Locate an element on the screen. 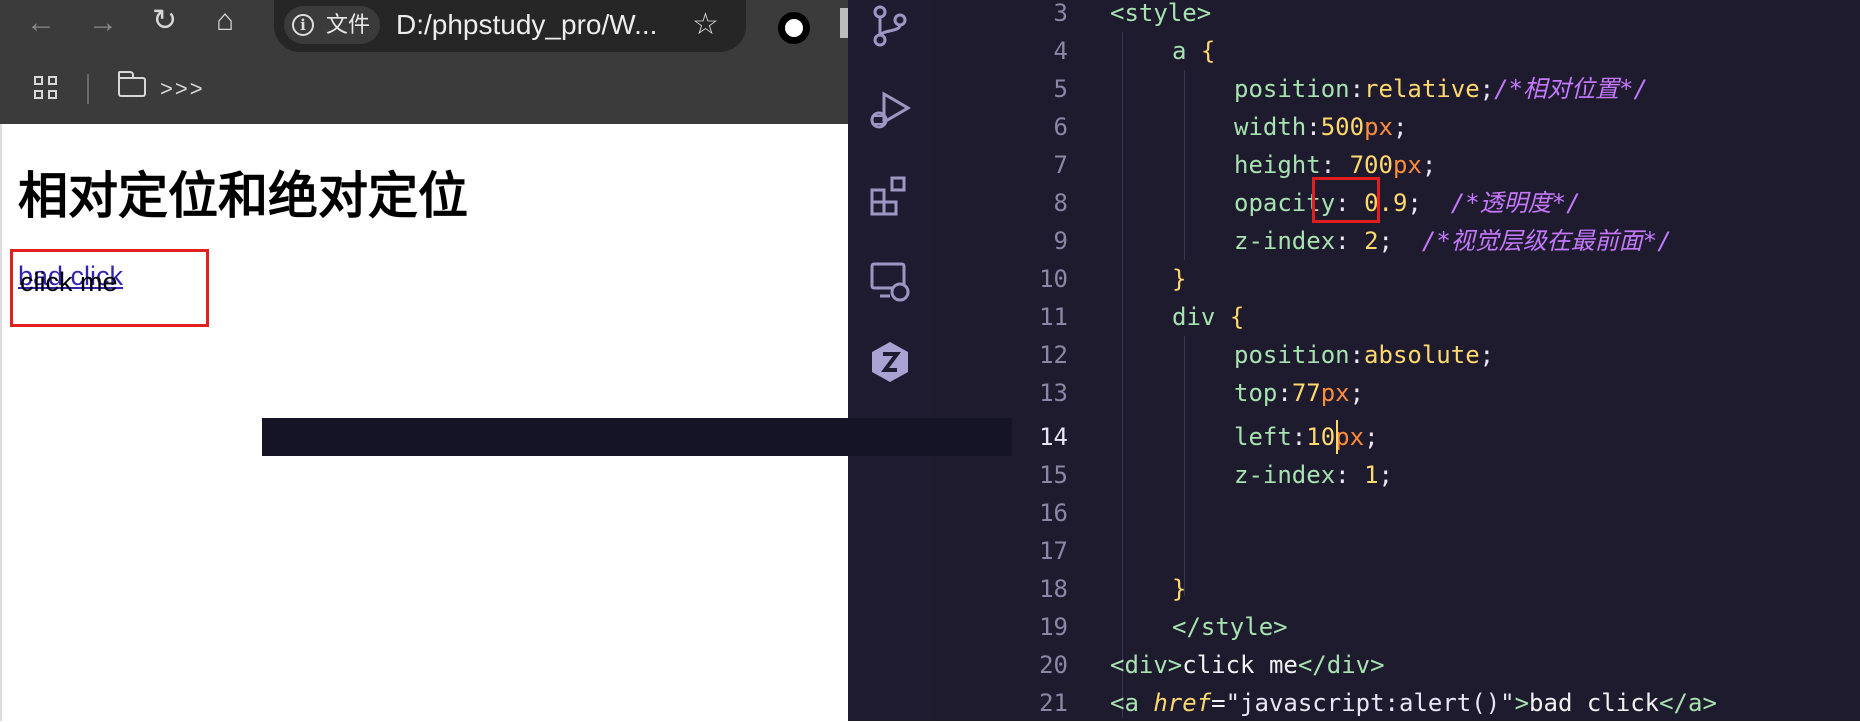 This screenshot has width=1860, height=722. brace: { is located at coordinates (1208, 51).